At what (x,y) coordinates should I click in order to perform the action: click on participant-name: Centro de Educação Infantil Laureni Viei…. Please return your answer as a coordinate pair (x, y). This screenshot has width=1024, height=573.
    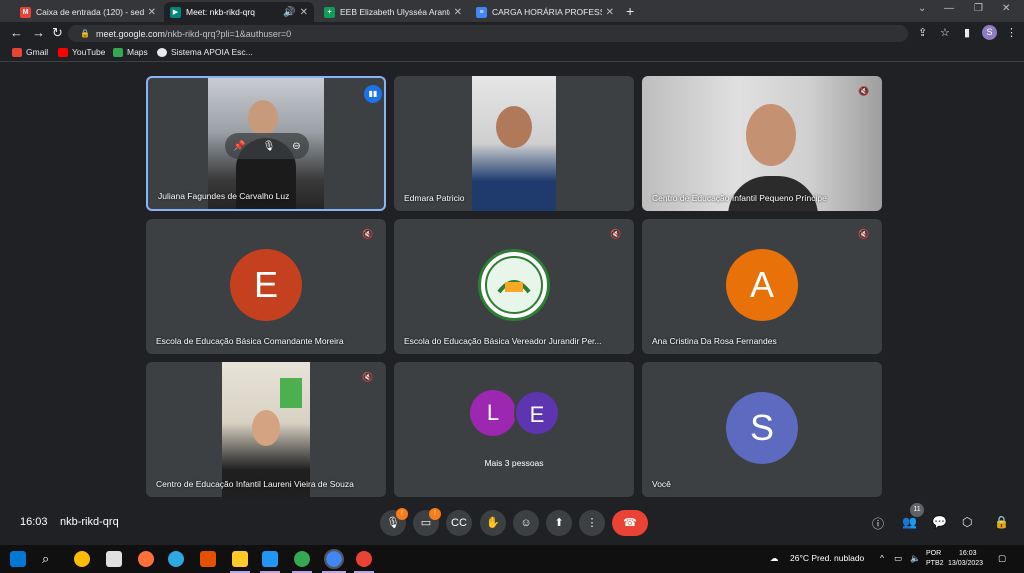
    Looking at the image, I should click on (255, 484).